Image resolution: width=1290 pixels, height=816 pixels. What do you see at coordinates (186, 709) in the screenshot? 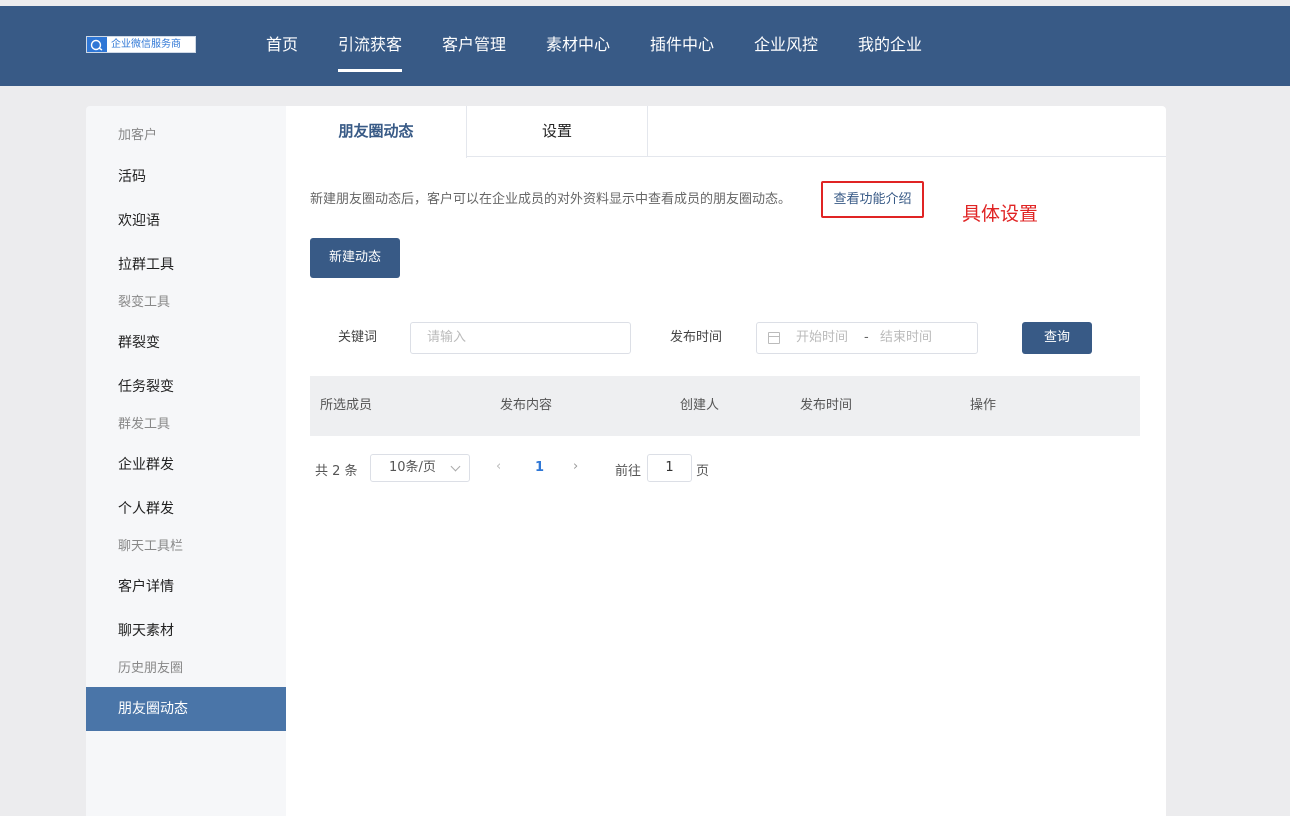
I see `sidebar-item-moments: 朋友圈动态` at bounding box center [186, 709].